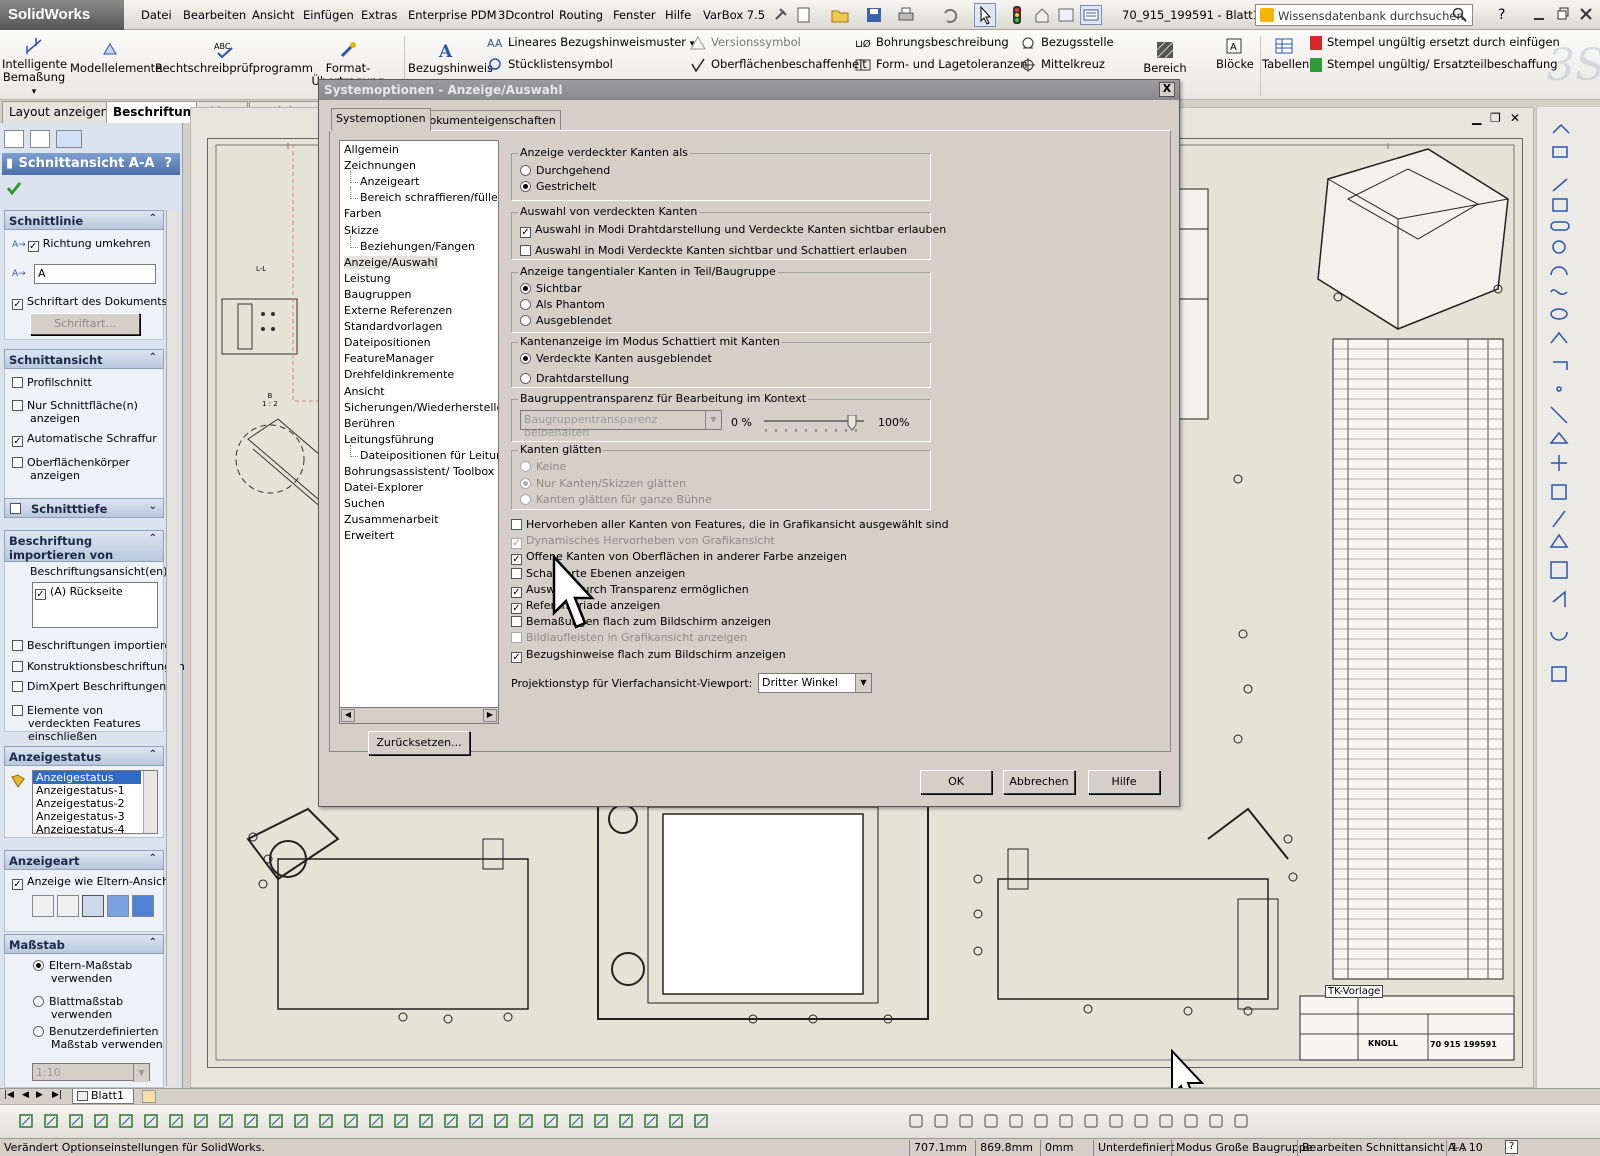  Describe the element at coordinates (991, 1121) in the screenshot. I see `folder-icon` at that location.